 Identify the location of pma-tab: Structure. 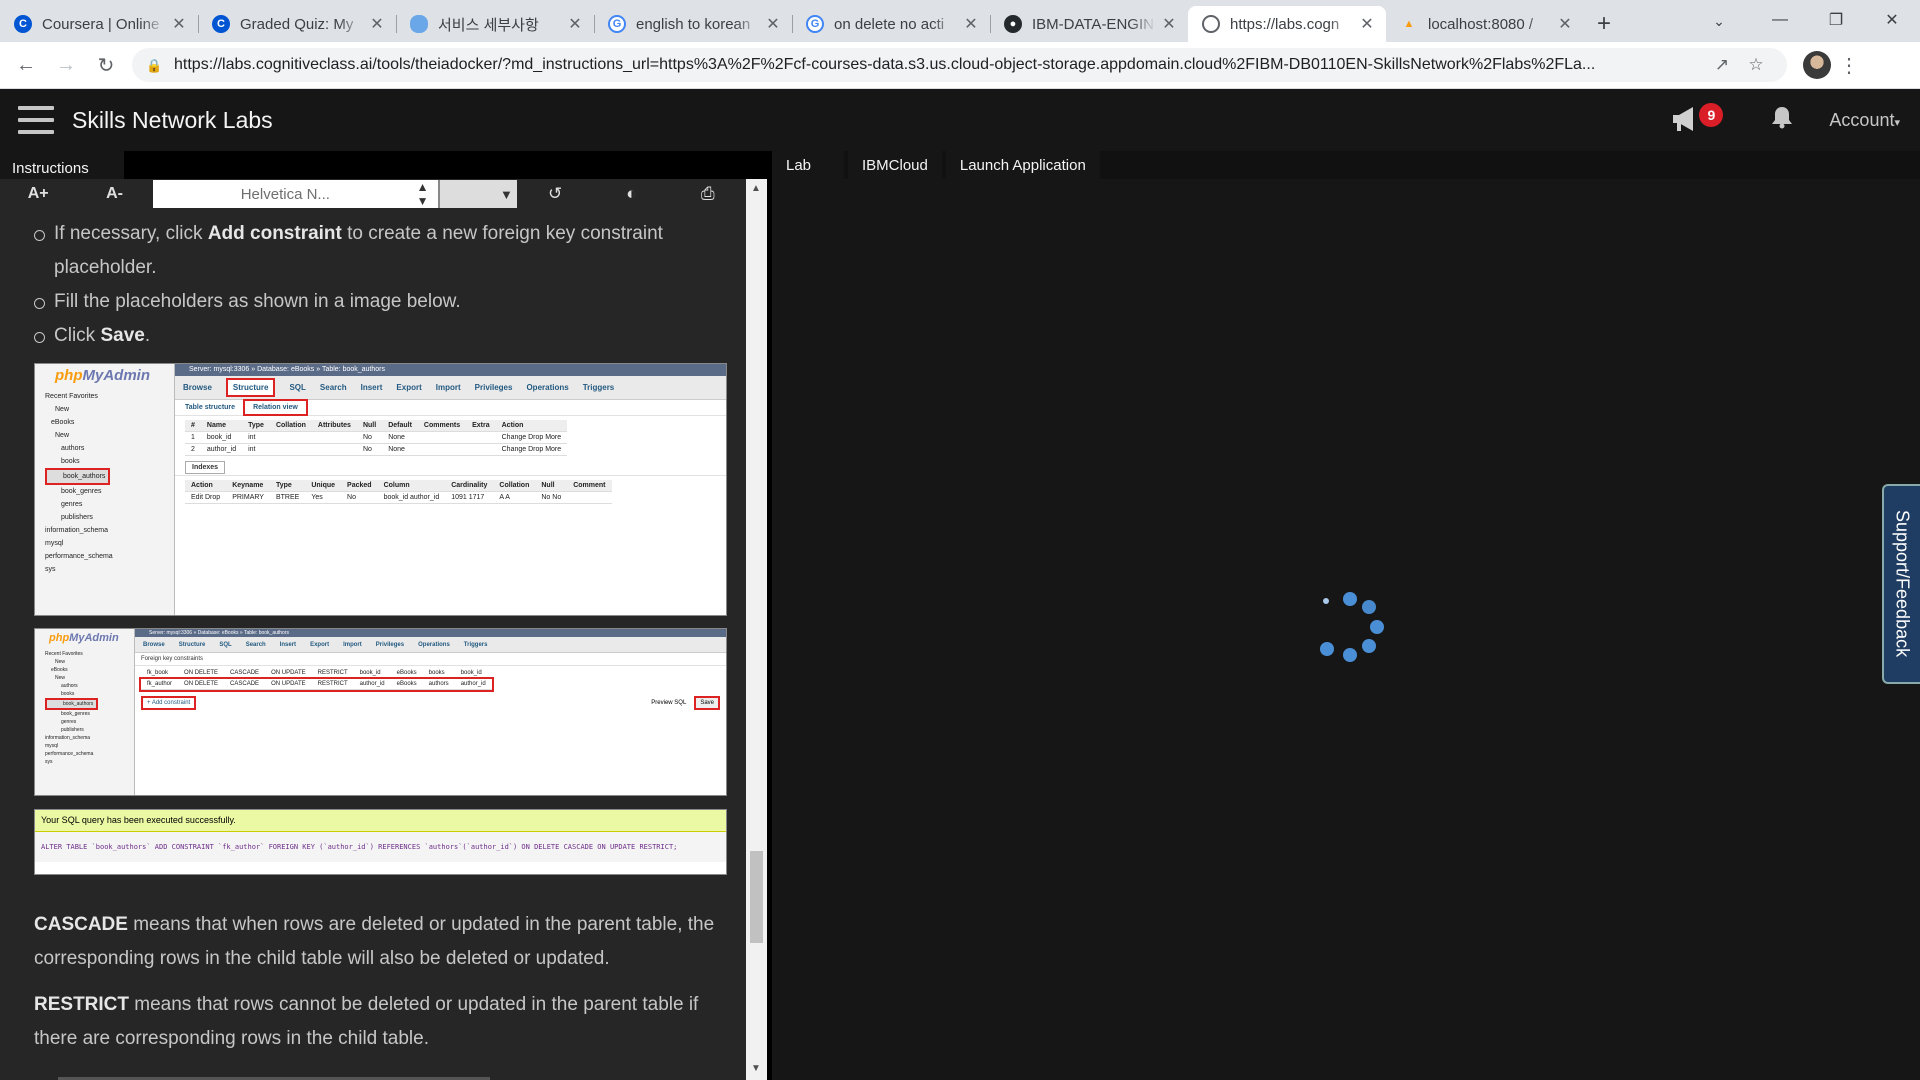
(192, 644).